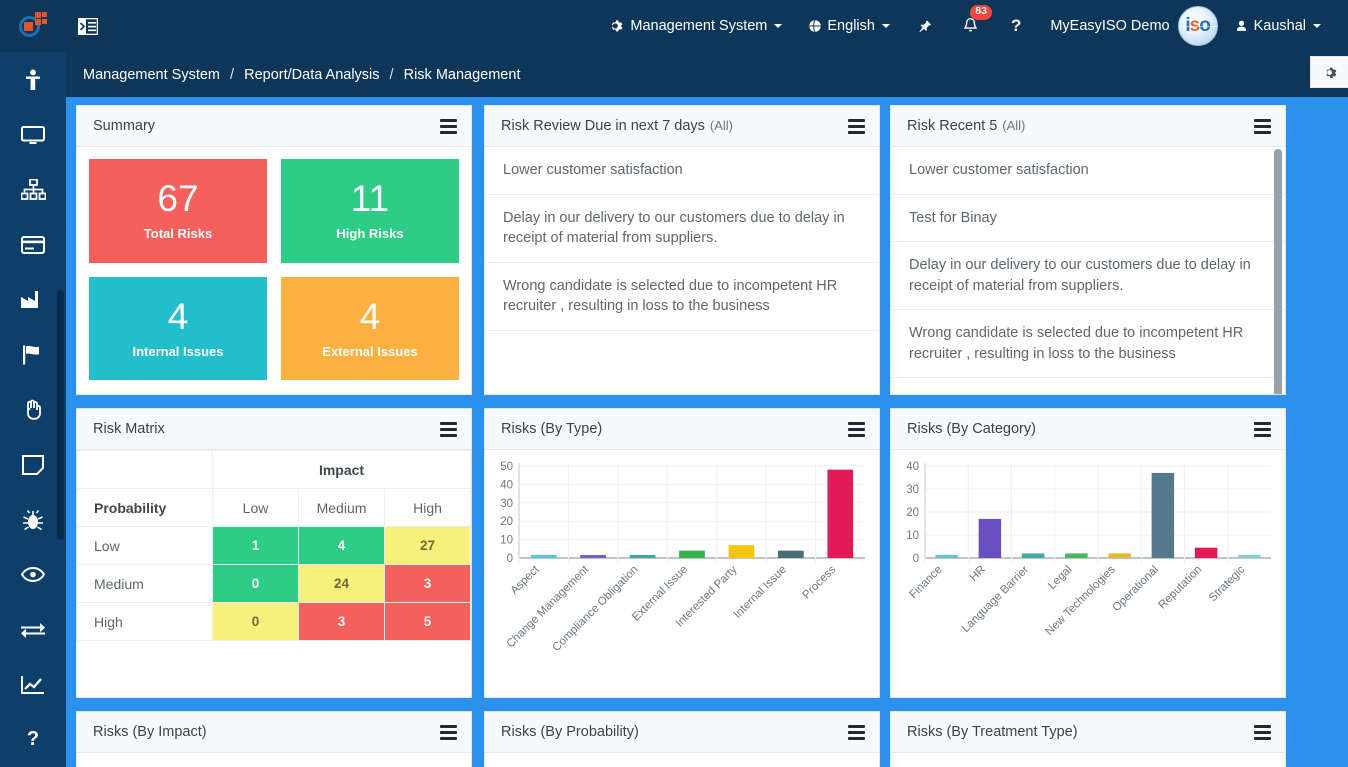 The height and width of the screenshot is (767, 1348). Describe the element at coordinates (341, 469) in the screenshot. I see `matrix-impact-header: Impact` at that location.